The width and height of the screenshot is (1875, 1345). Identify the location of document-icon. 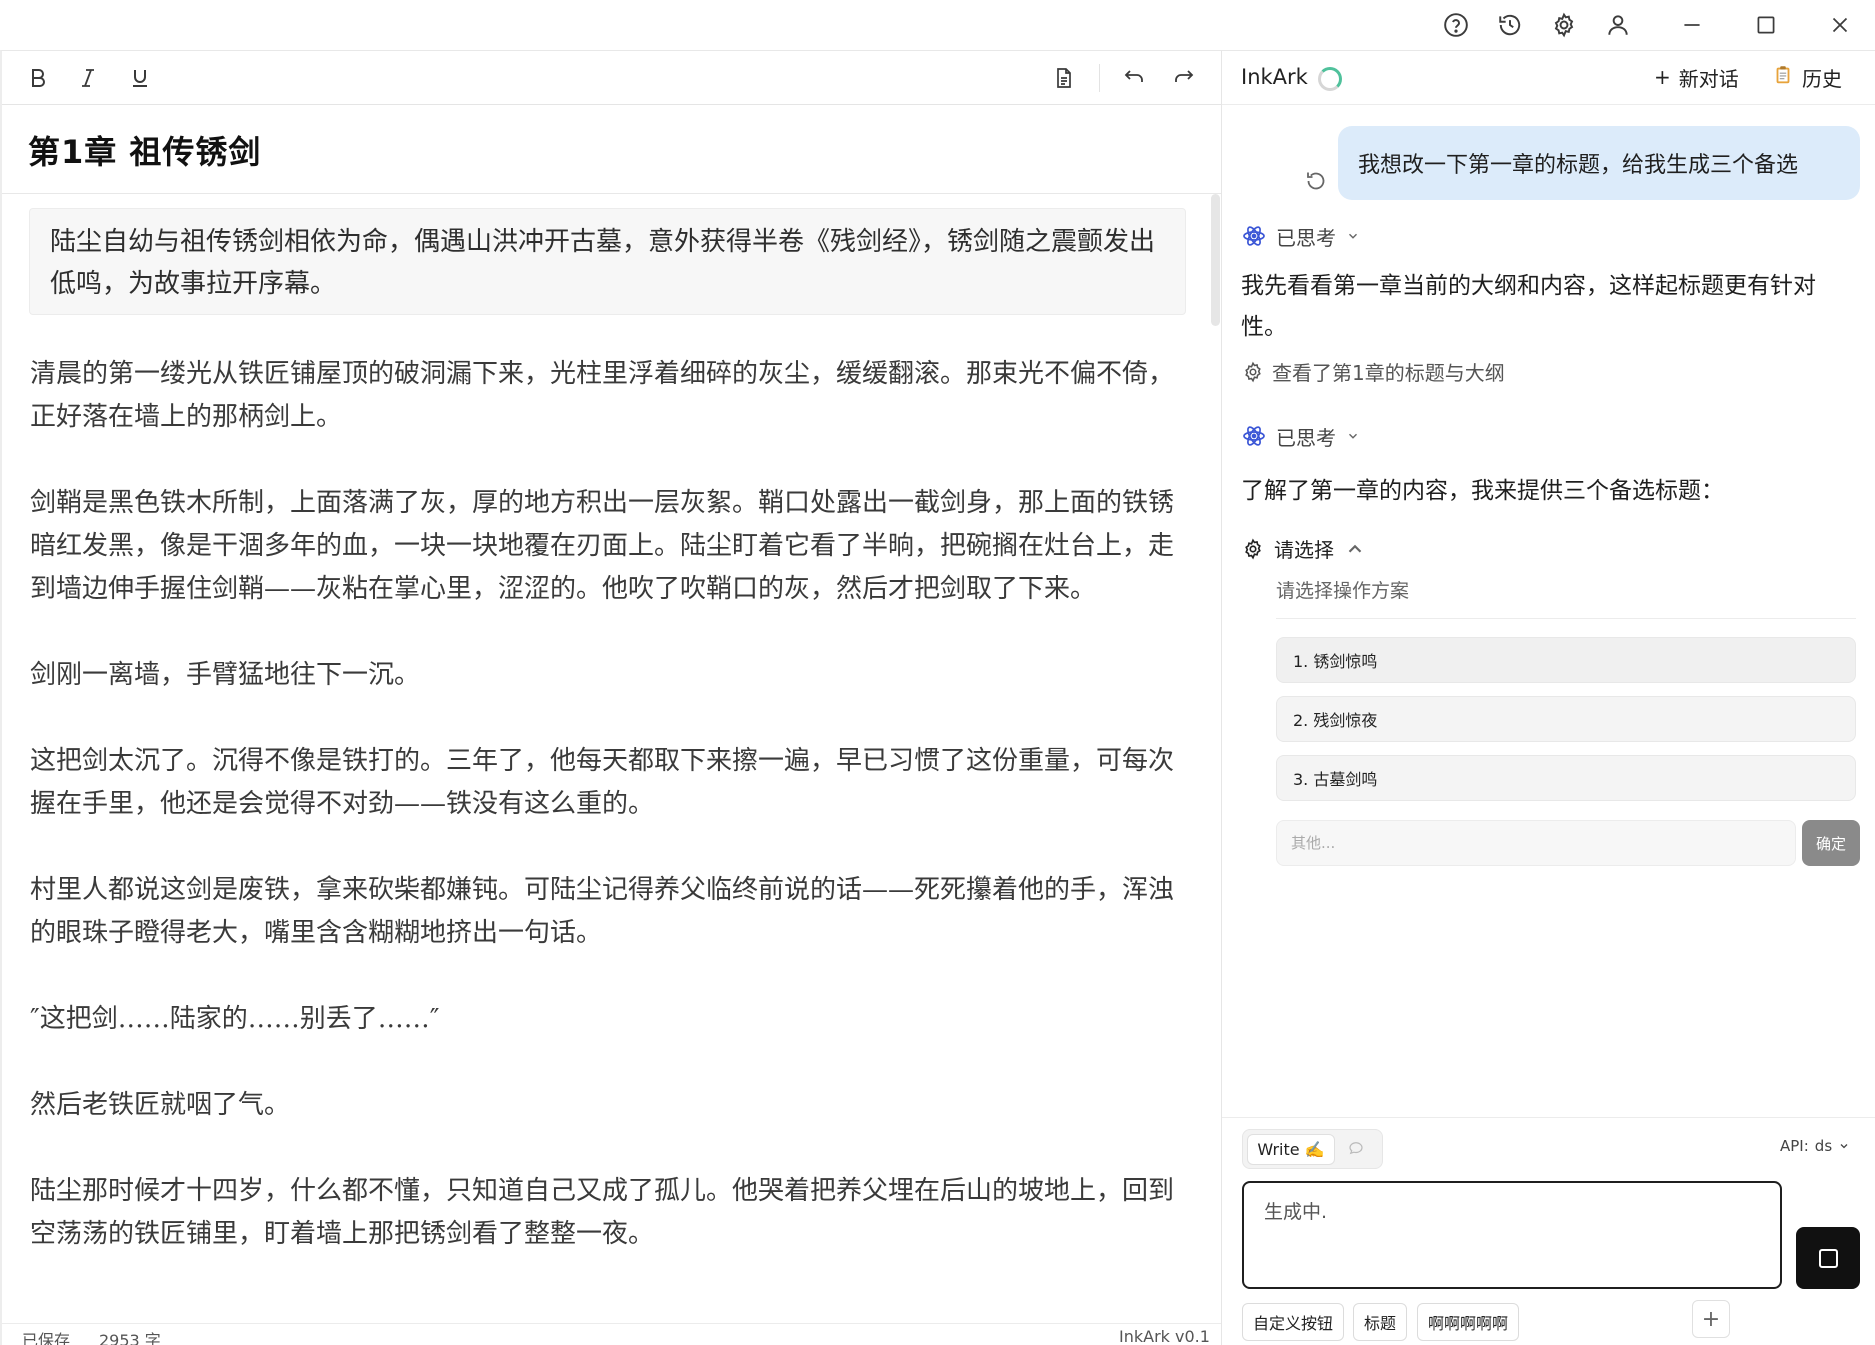
(1064, 78).